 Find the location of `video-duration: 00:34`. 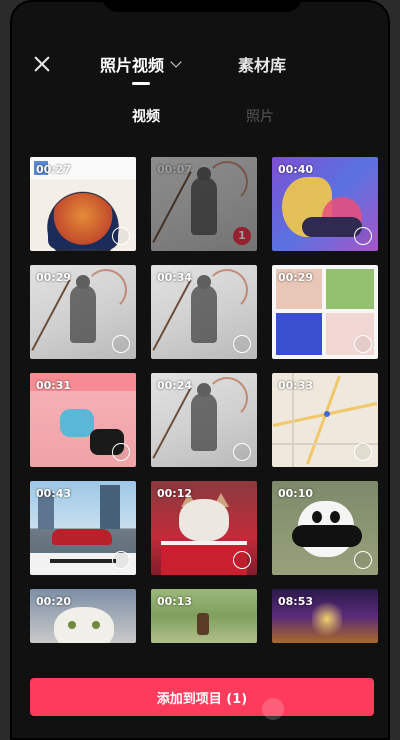

video-duration: 00:34 is located at coordinates (175, 277).